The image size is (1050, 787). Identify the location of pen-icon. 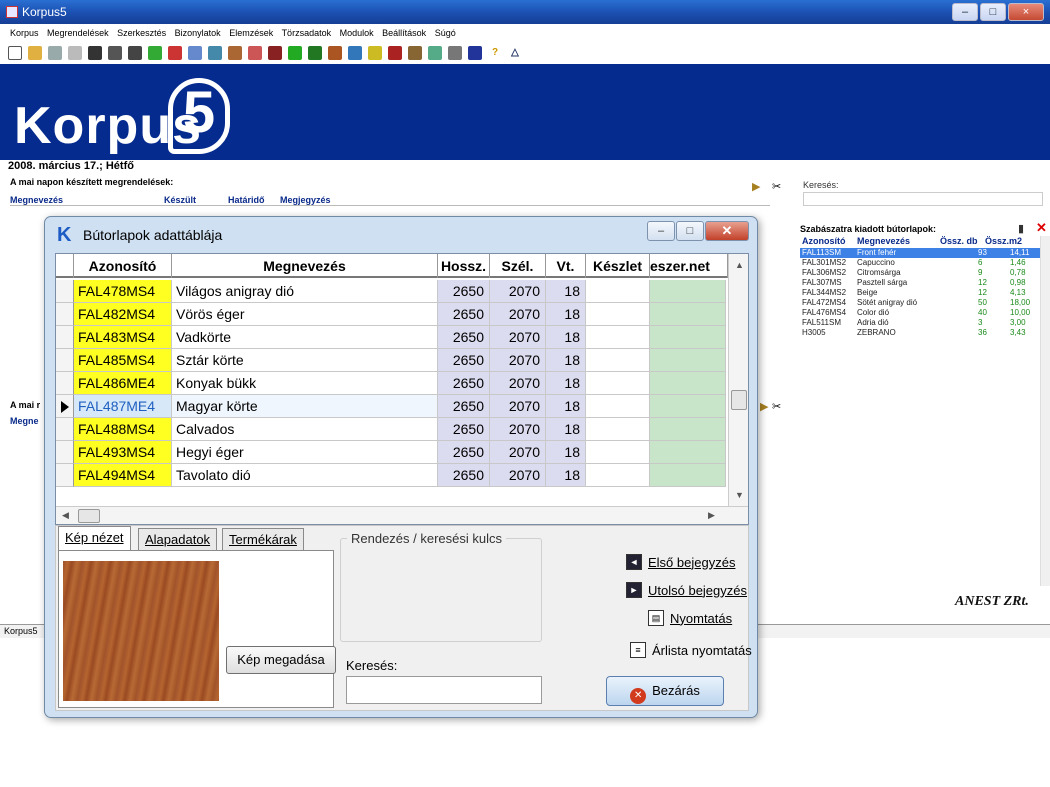
(275, 53).